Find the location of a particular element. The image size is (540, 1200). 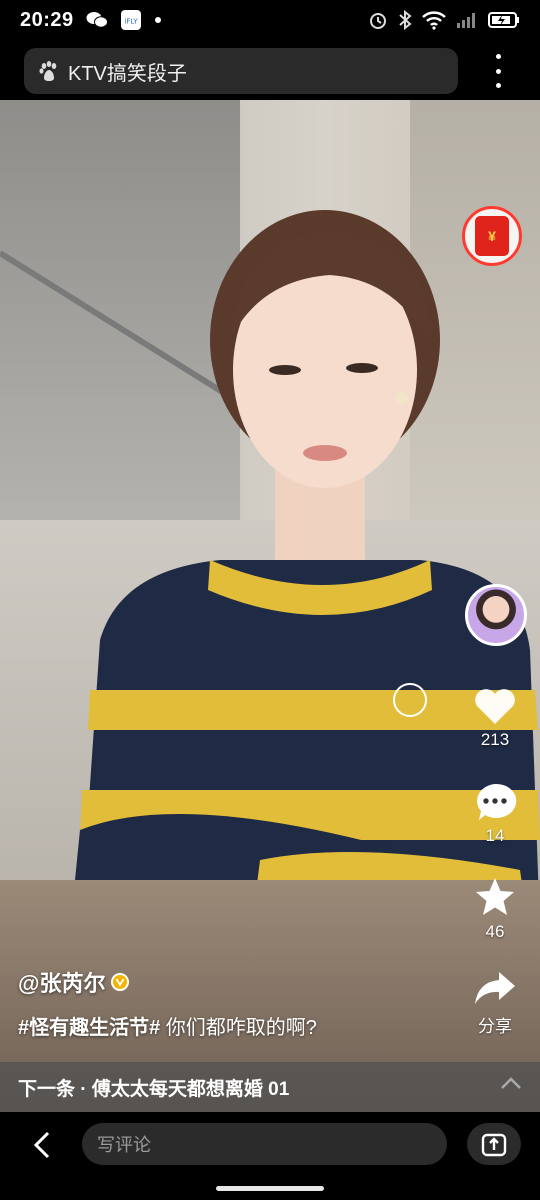

favorite-button: 46 is located at coordinates (495, 909).